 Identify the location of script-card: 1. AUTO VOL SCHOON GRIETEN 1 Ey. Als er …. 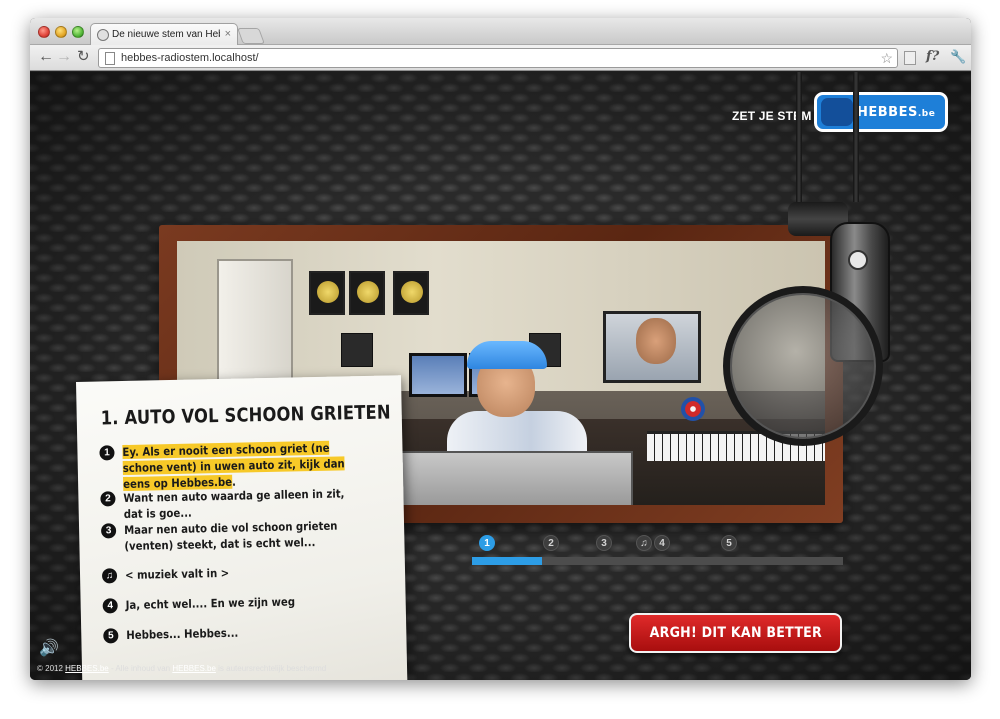
(242, 527).